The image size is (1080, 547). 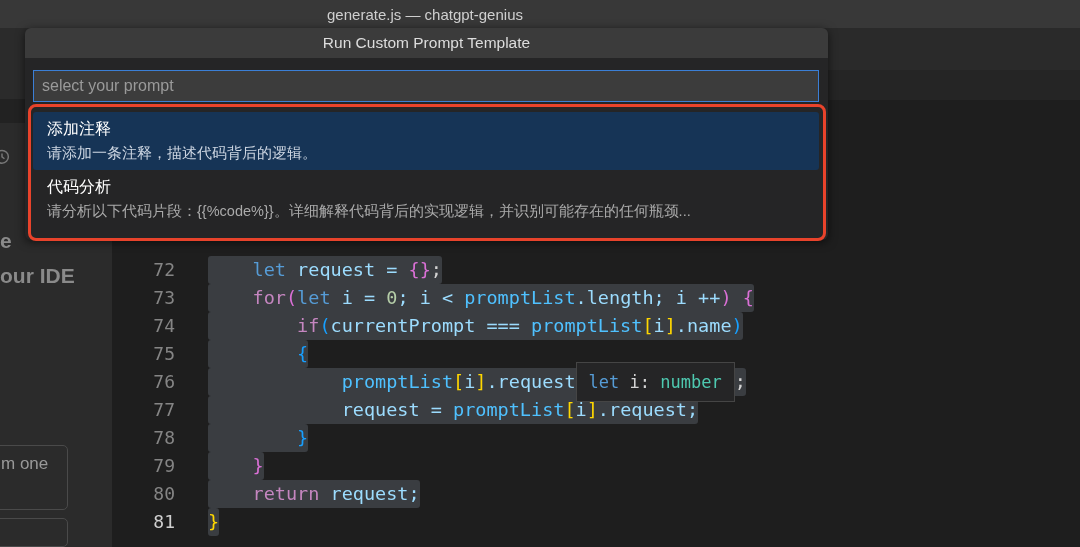 I want to click on line-number: 77, so click(x=163, y=410).